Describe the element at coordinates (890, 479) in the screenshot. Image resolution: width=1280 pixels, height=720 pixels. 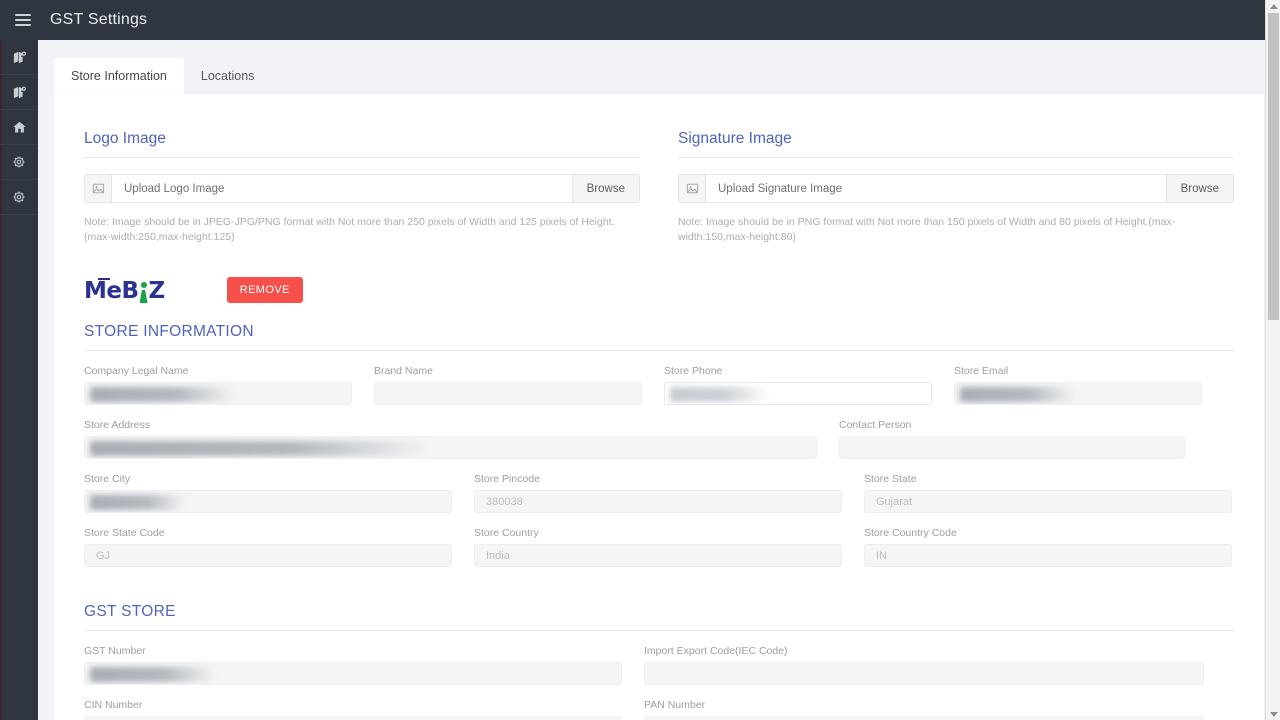
I see `field-label: Store State` at that location.